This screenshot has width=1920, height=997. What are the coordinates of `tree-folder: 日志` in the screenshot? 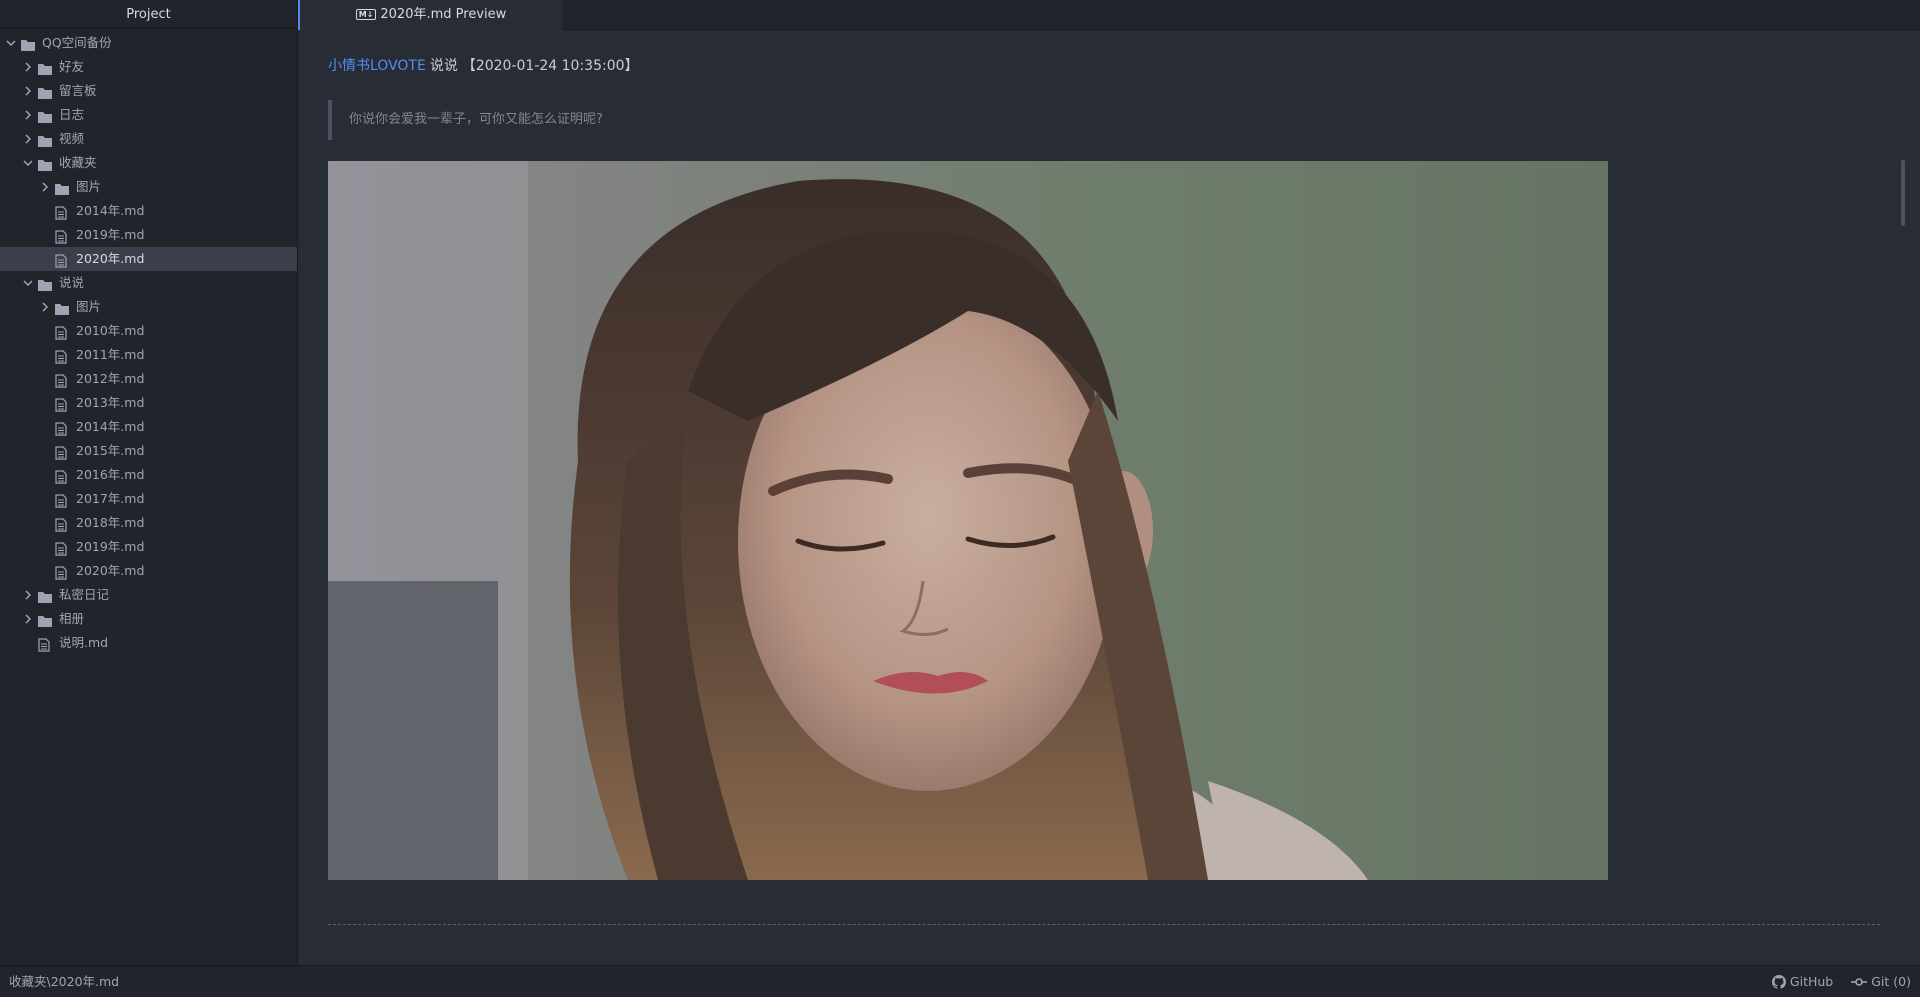 It's located at (148, 115).